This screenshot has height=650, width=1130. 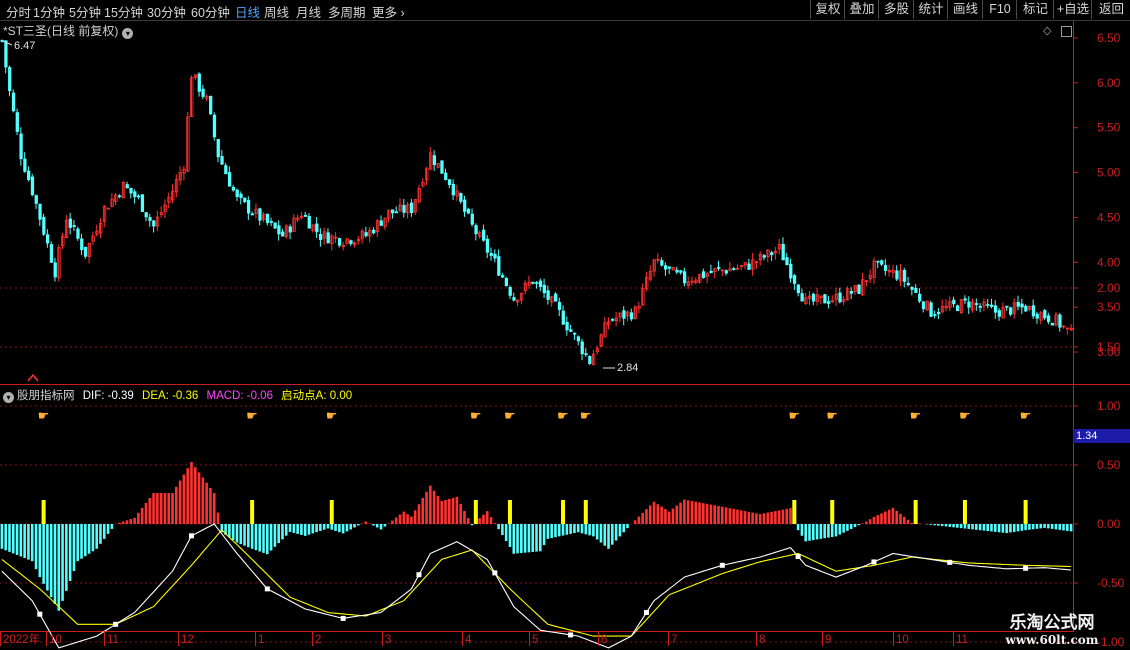 What do you see at coordinates (61, 31) in the screenshot?
I see `stock-title-text: *ST三圣(日线 前复权)` at bounding box center [61, 31].